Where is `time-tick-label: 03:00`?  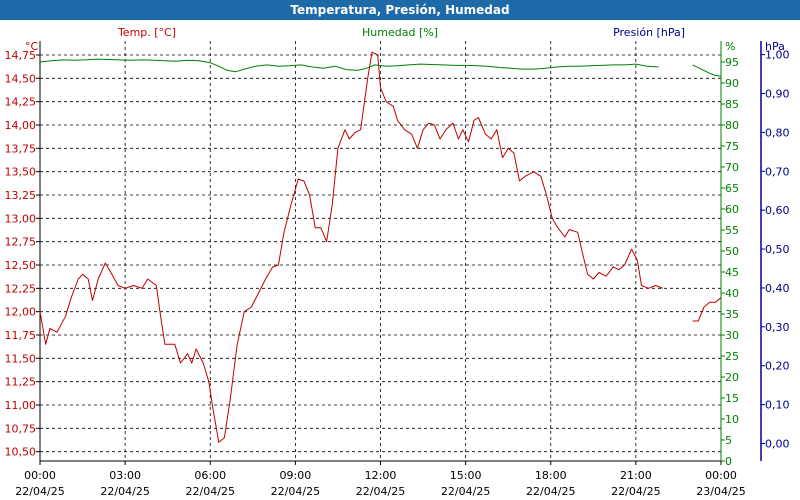
time-tick-label: 03:00 is located at coordinates (125, 475).